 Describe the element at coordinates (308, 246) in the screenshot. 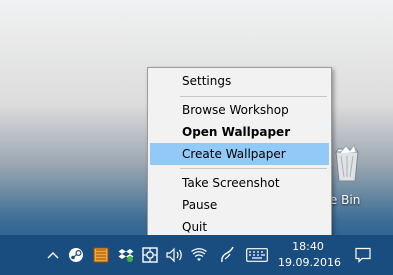

I see `clock-time: 18:40` at that location.